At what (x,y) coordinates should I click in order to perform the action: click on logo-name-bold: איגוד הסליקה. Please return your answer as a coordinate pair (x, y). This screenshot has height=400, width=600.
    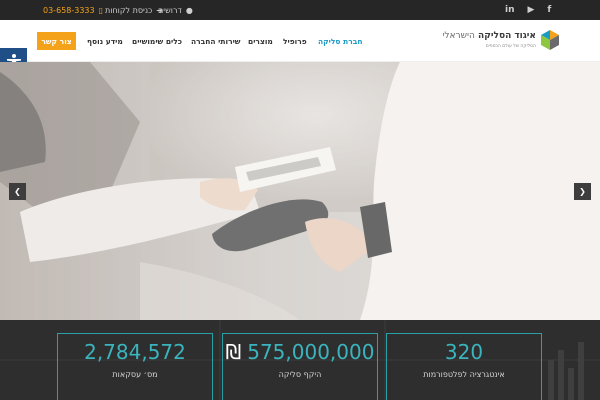
    Looking at the image, I should click on (507, 36).